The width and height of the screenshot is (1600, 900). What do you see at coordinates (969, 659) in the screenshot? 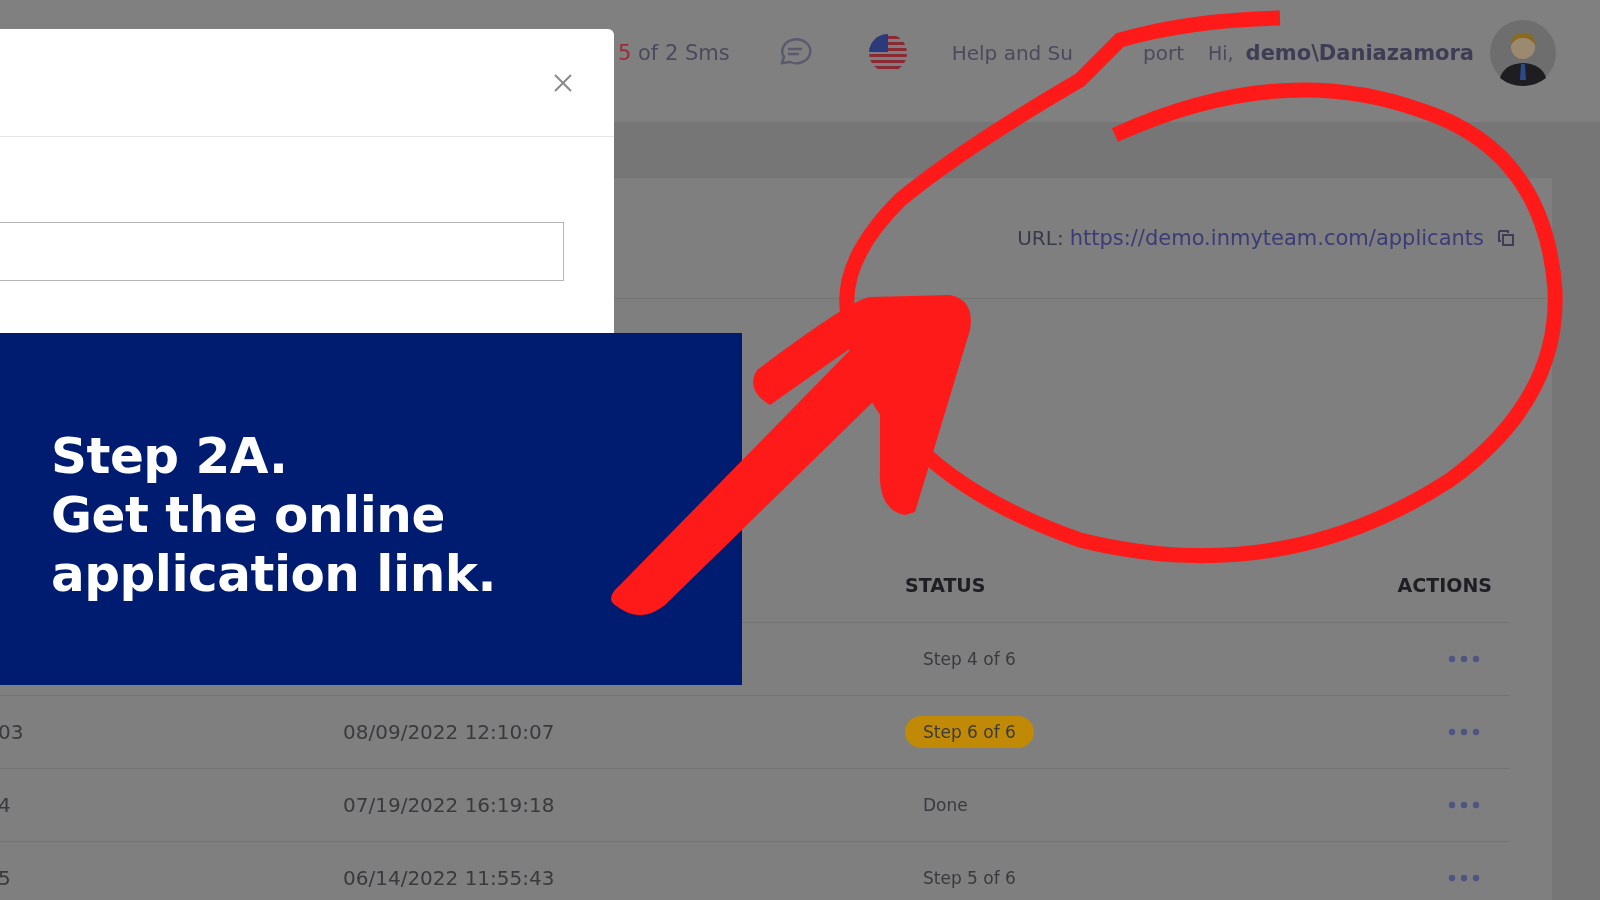
I see `status-text: Step 4 of 6` at bounding box center [969, 659].